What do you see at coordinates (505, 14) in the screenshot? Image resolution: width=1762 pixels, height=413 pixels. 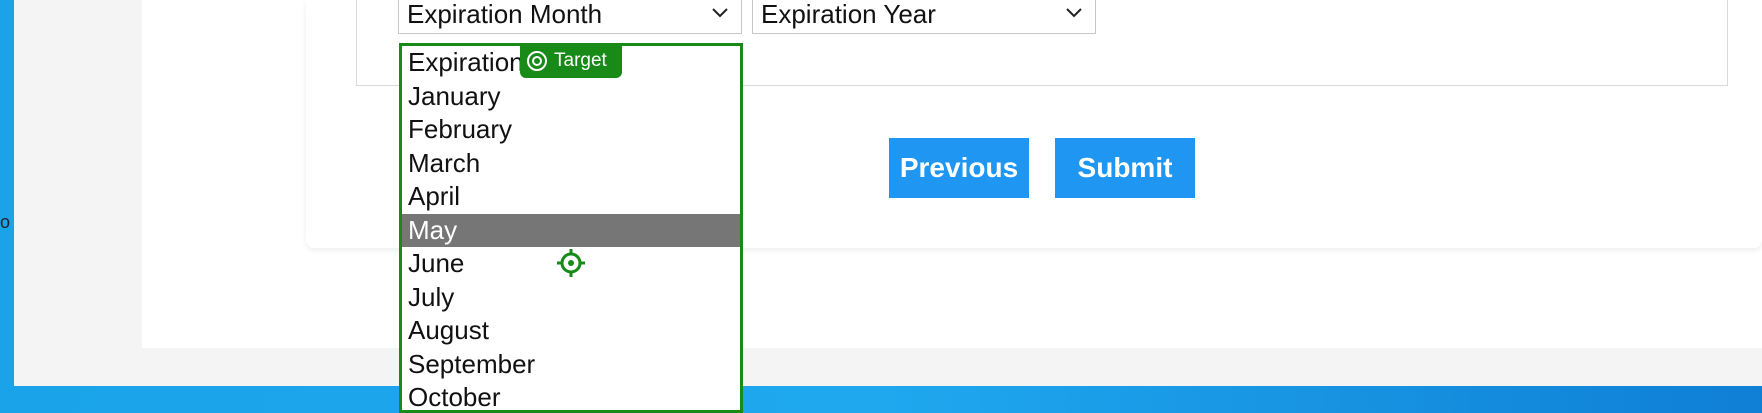 I see `expiration-month-value: Expiration Month` at bounding box center [505, 14].